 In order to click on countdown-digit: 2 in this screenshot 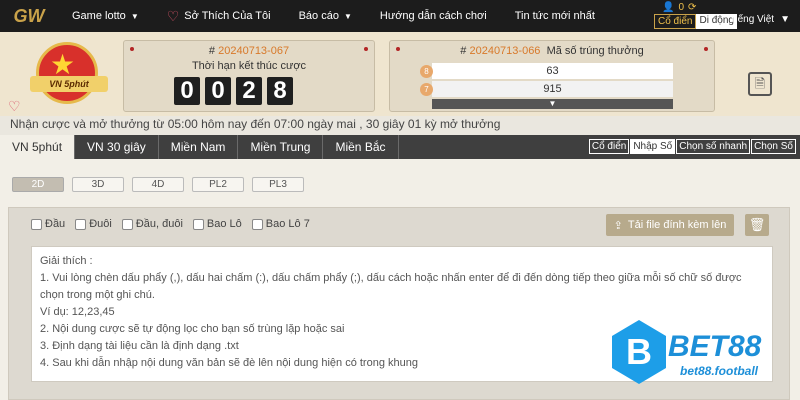, I will do `click(249, 91)`.